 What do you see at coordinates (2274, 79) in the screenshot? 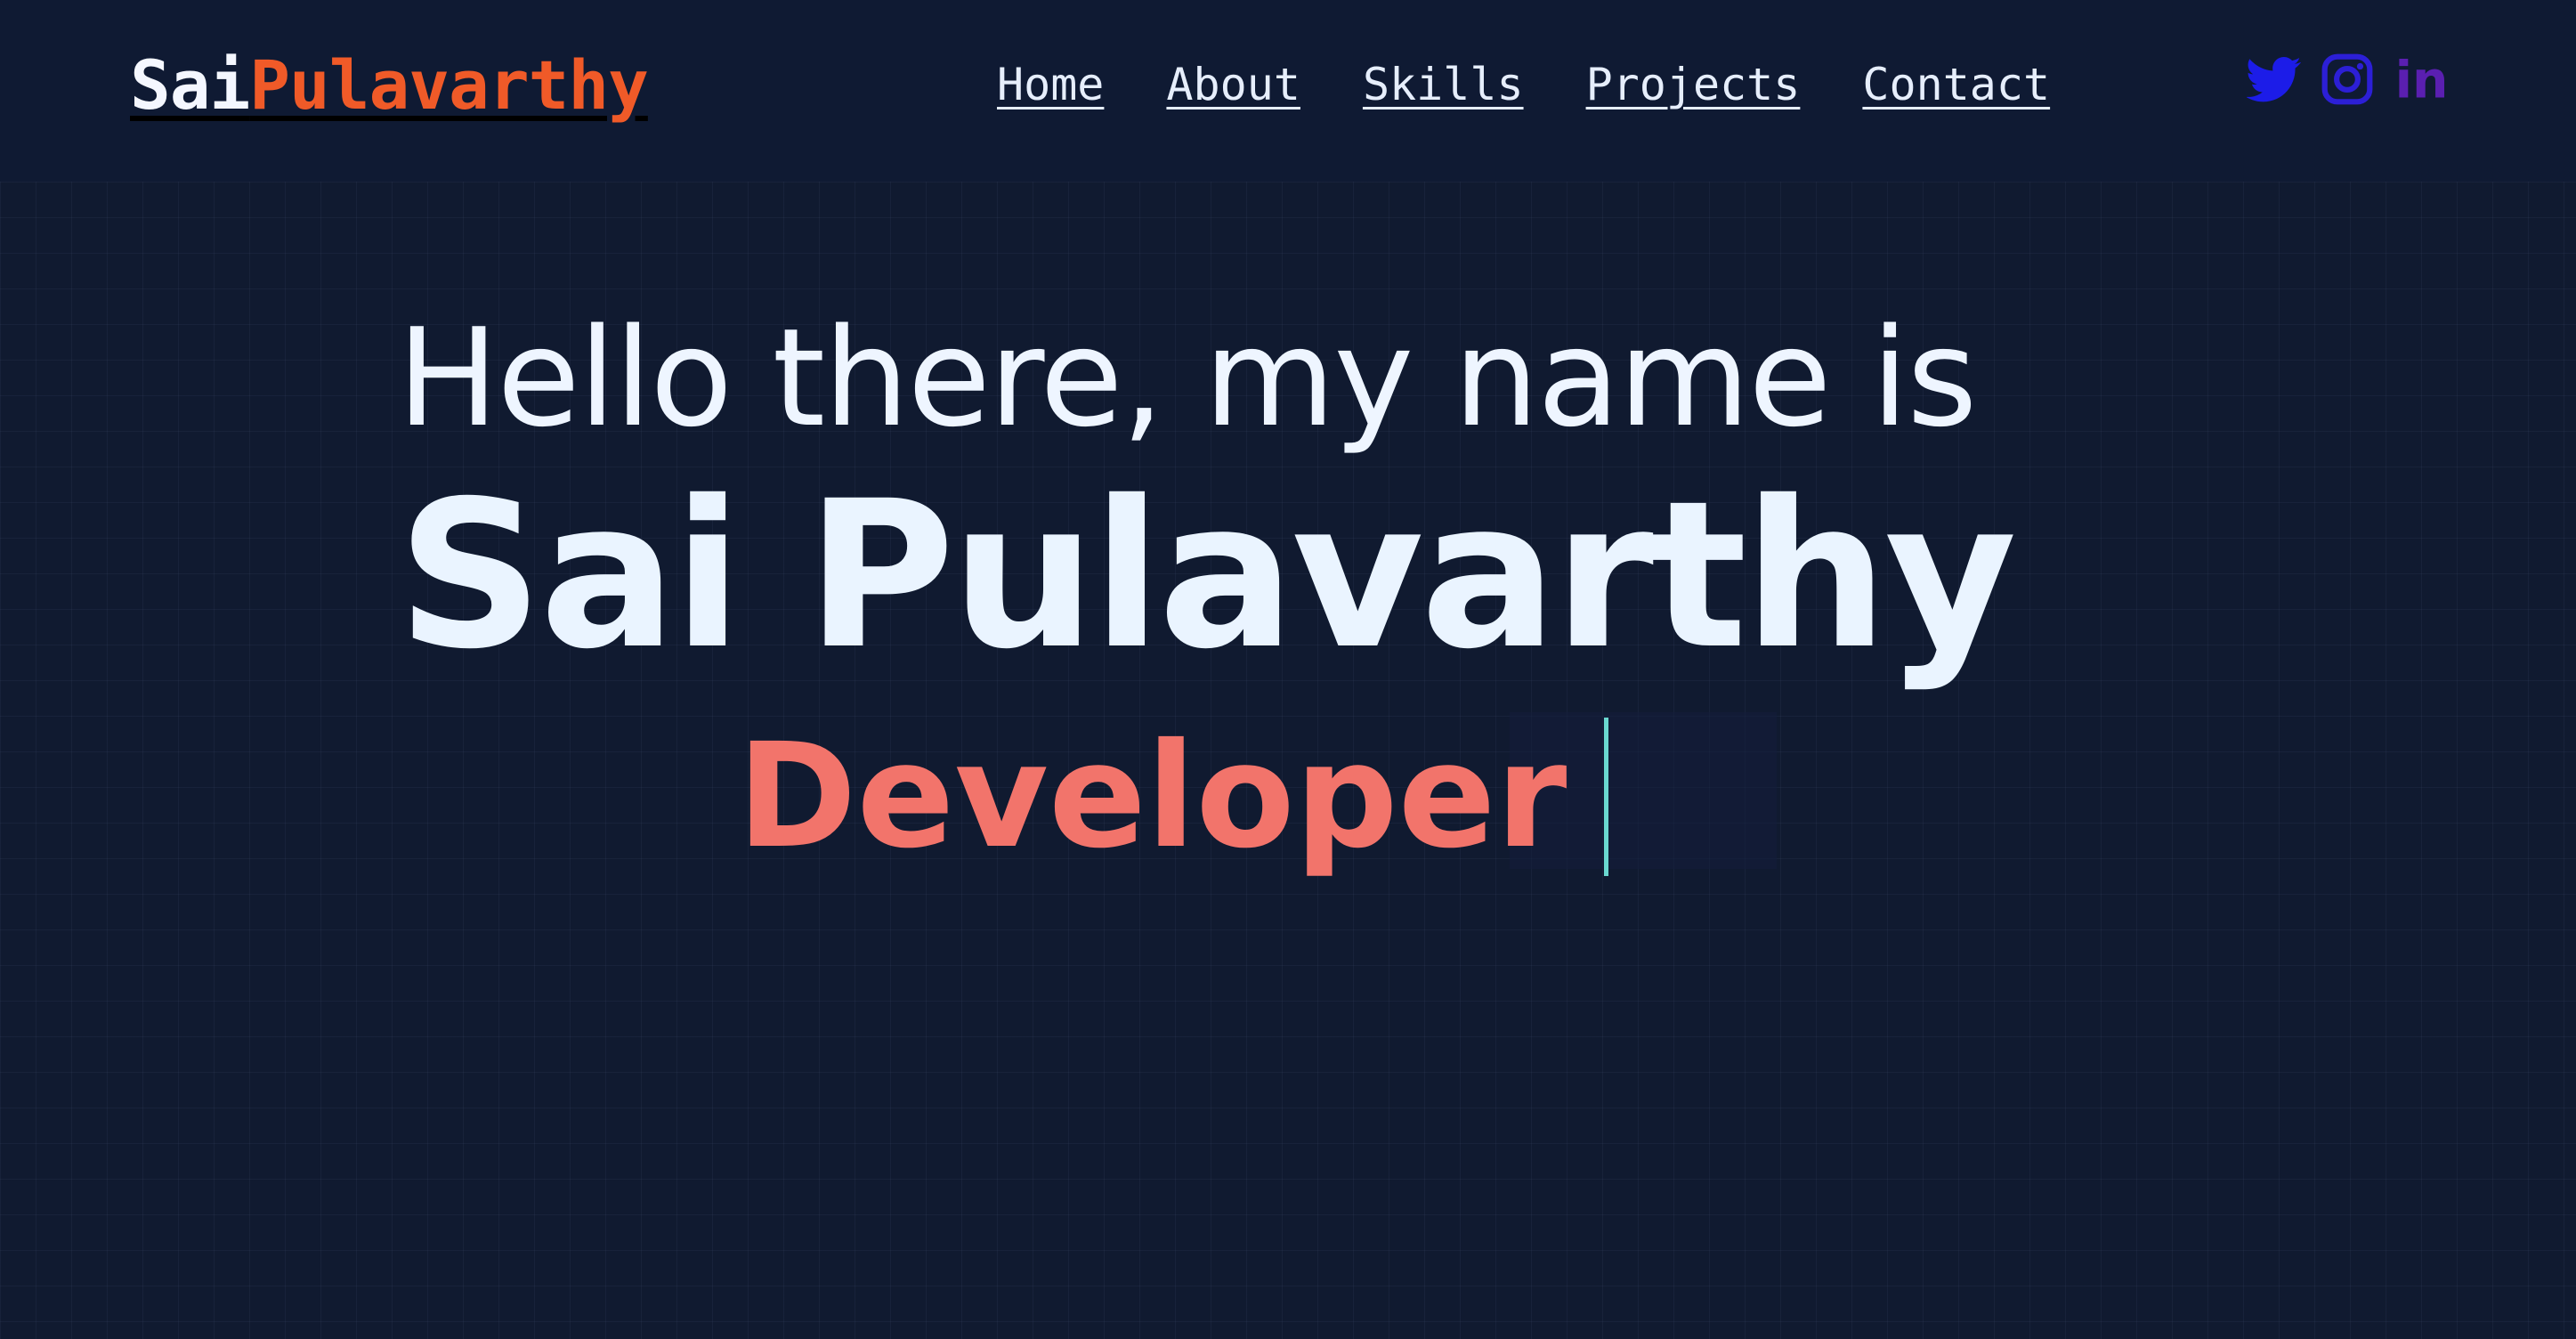
I see `twitter-icon` at bounding box center [2274, 79].